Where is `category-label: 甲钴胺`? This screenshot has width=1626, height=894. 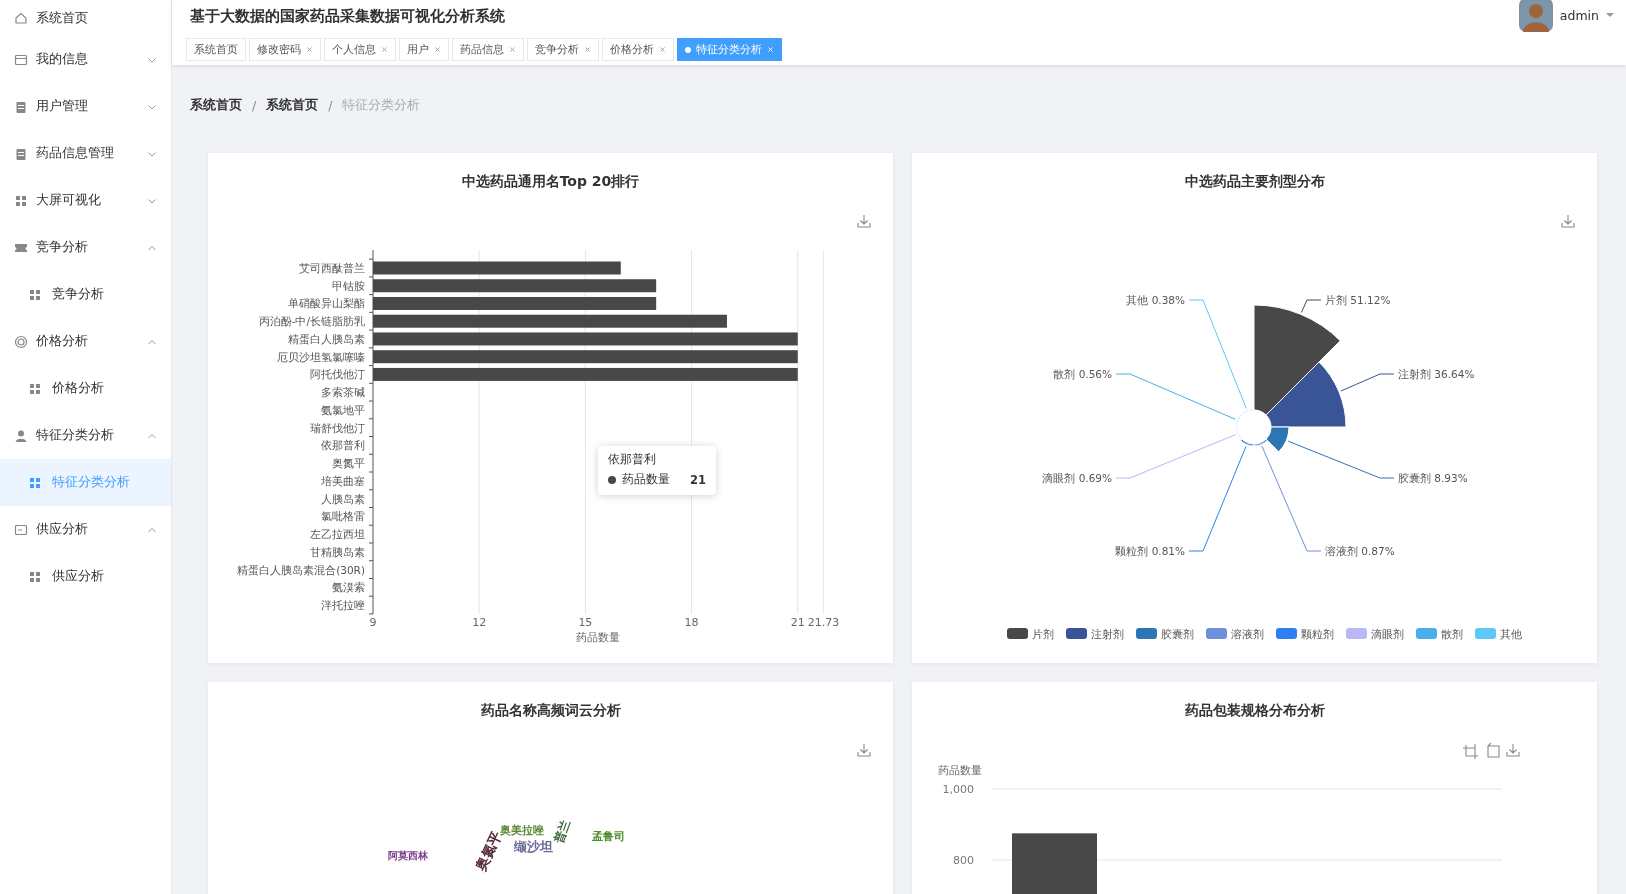 category-label: 甲钴胺 is located at coordinates (348, 285).